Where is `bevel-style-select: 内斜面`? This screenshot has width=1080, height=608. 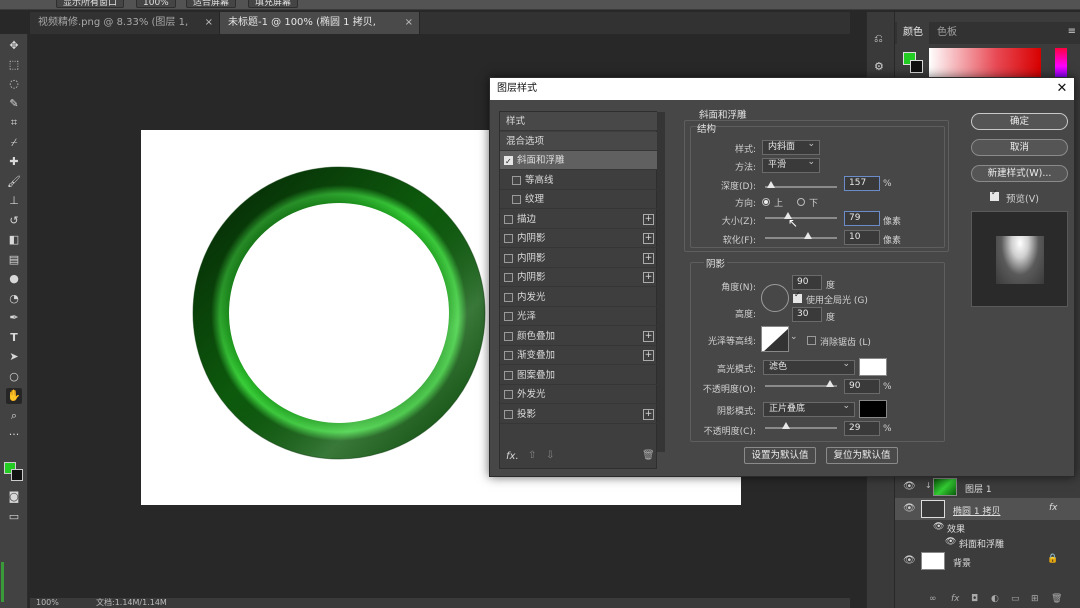 bevel-style-select: 内斜面 is located at coordinates (791, 146).